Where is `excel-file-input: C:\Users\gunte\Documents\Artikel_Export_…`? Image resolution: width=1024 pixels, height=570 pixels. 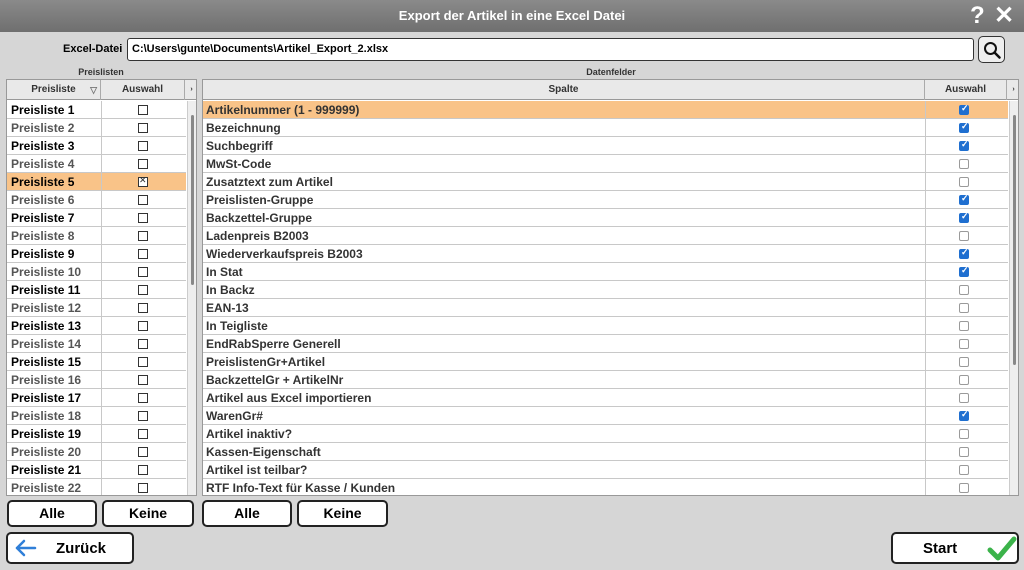
excel-file-input: C:\Users\gunte\Documents\Artikel_Export_… is located at coordinates (550, 49).